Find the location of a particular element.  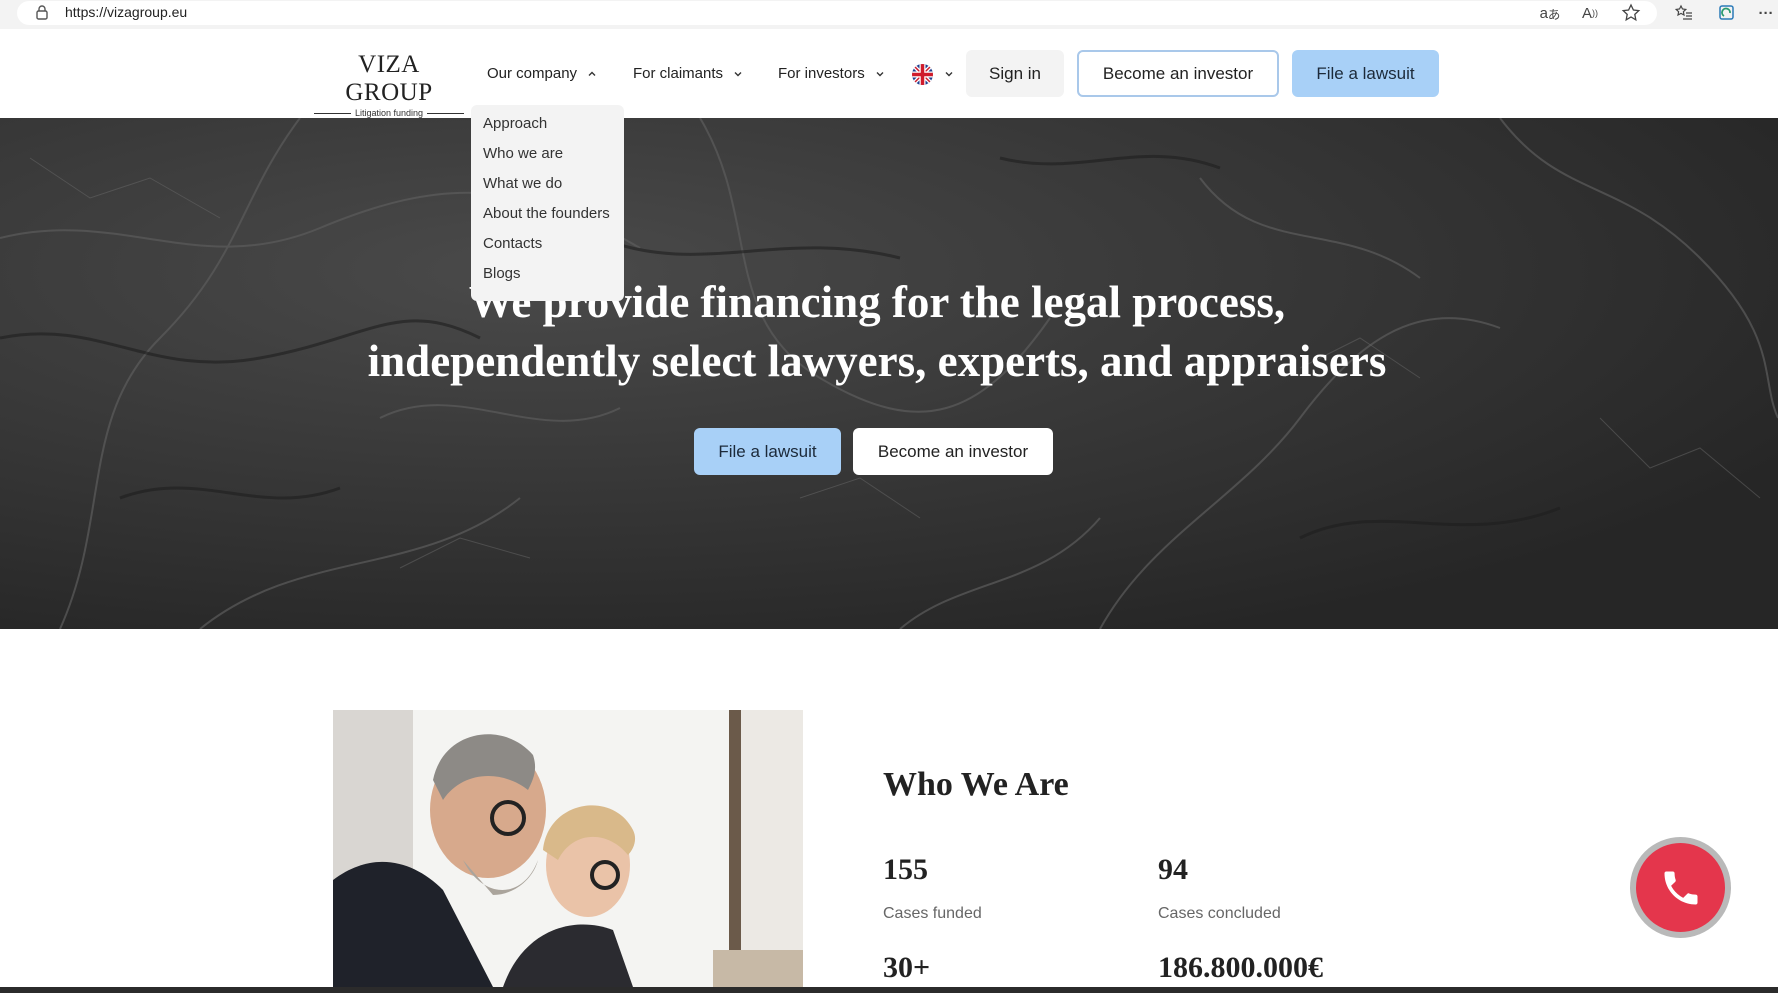

browser-toolbar: https://vizagroup.eu aあ A)) ··· is located at coordinates (889, 14).